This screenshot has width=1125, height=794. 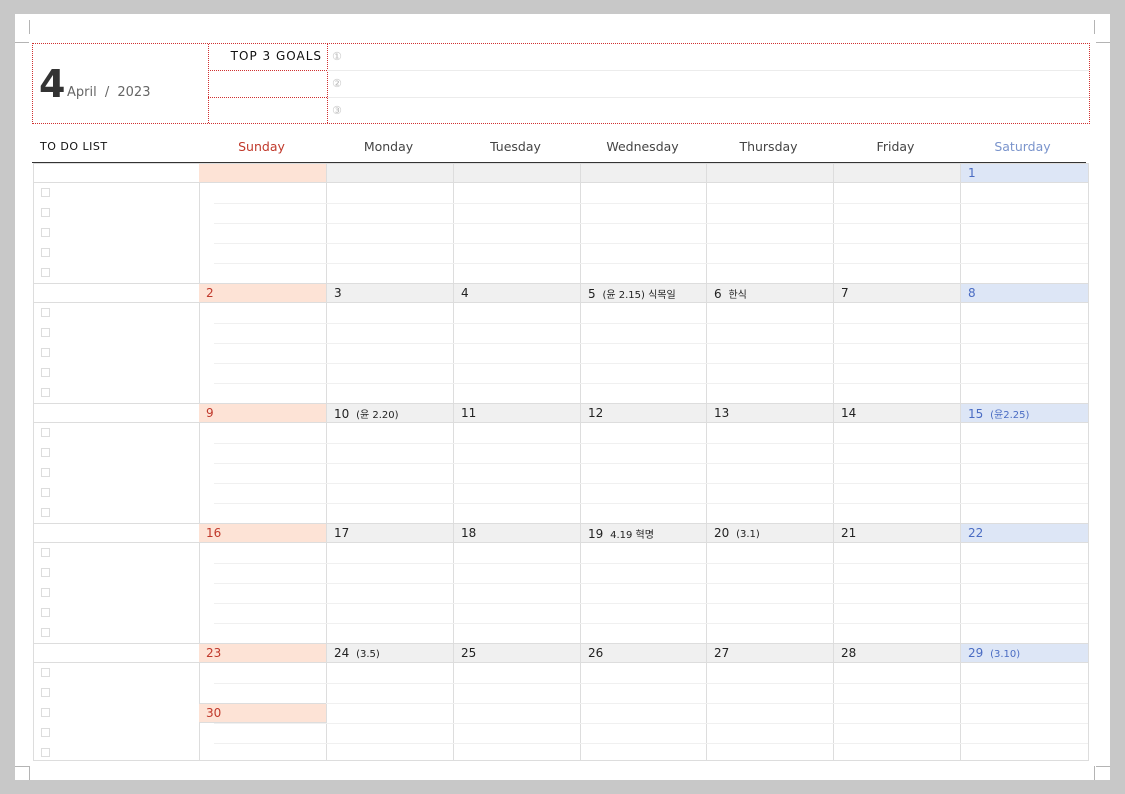 I want to click on date-cell: 8, so click(x=1024, y=293).